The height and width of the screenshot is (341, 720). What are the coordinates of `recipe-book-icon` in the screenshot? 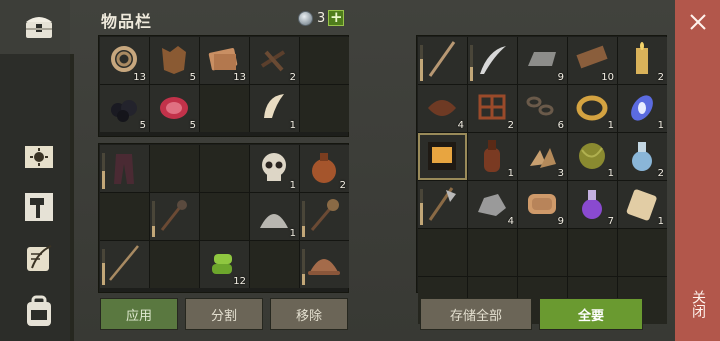 It's located at (442, 156).